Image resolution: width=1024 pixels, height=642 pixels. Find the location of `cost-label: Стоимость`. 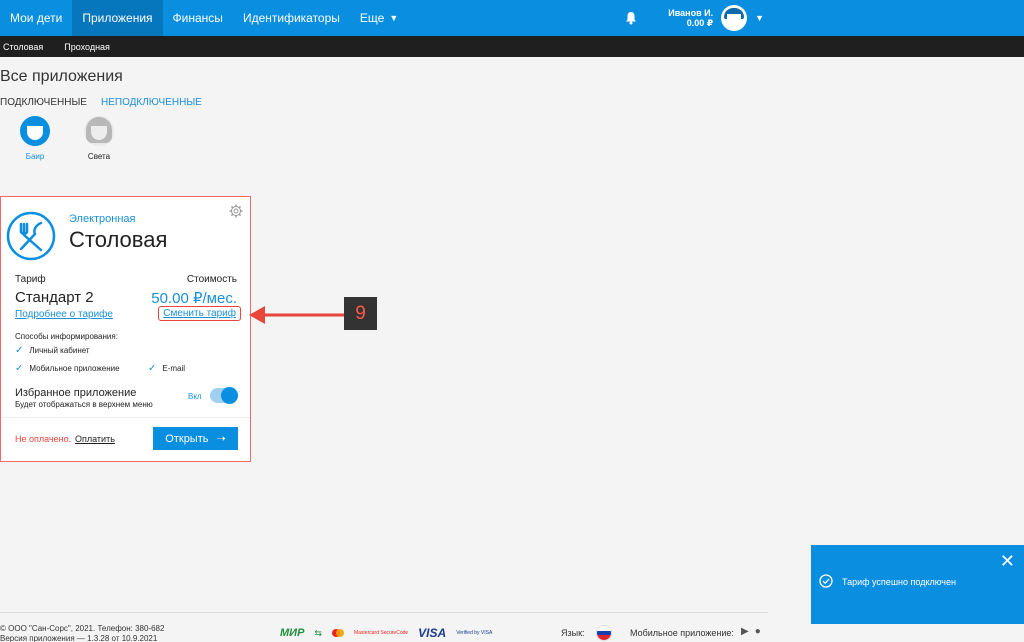

cost-label: Стоимость is located at coordinates (211, 279).